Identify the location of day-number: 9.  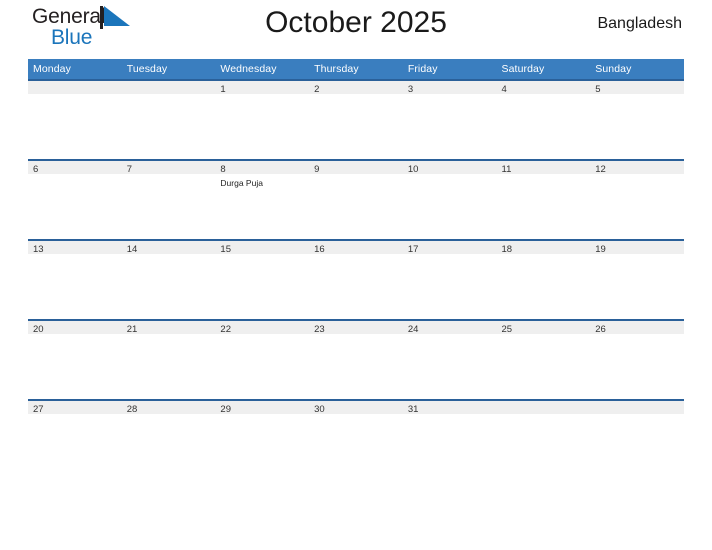
(356, 167).